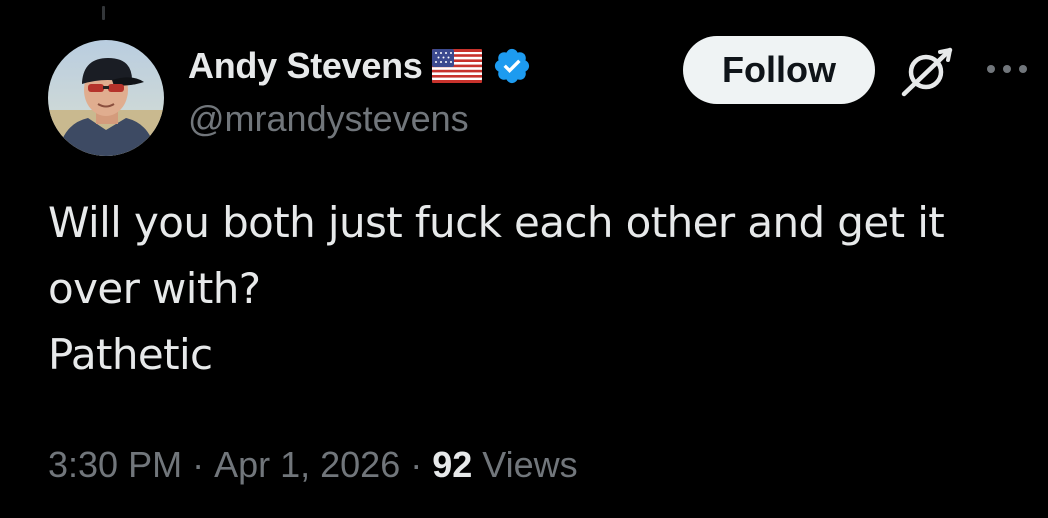 This screenshot has width=1048, height=518. I want to click on tweet-time: 3:30 PM, so click(115, 465).